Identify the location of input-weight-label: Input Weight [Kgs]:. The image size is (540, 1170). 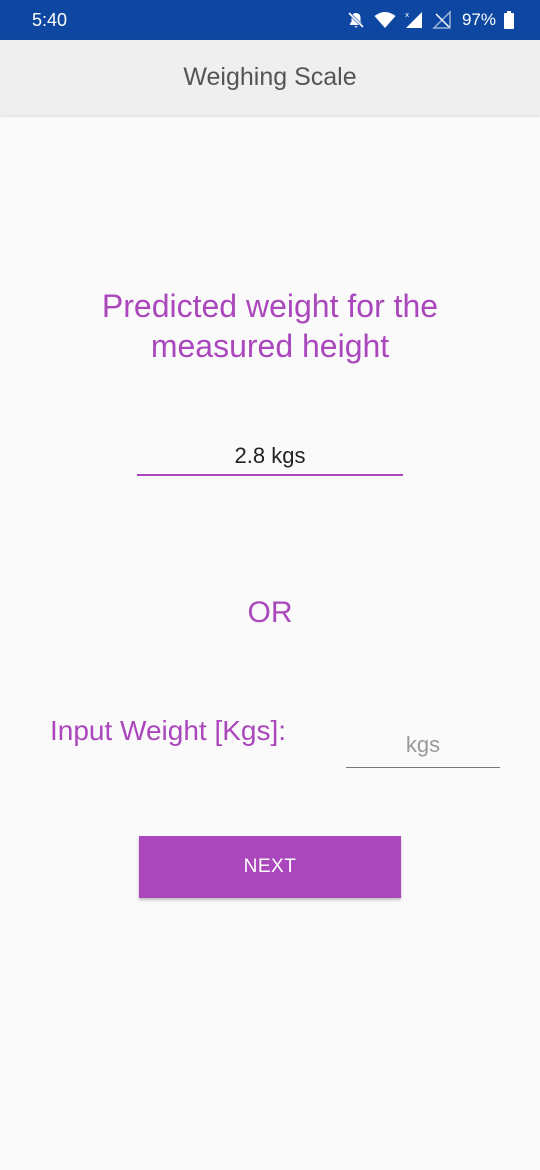
(168, 730).